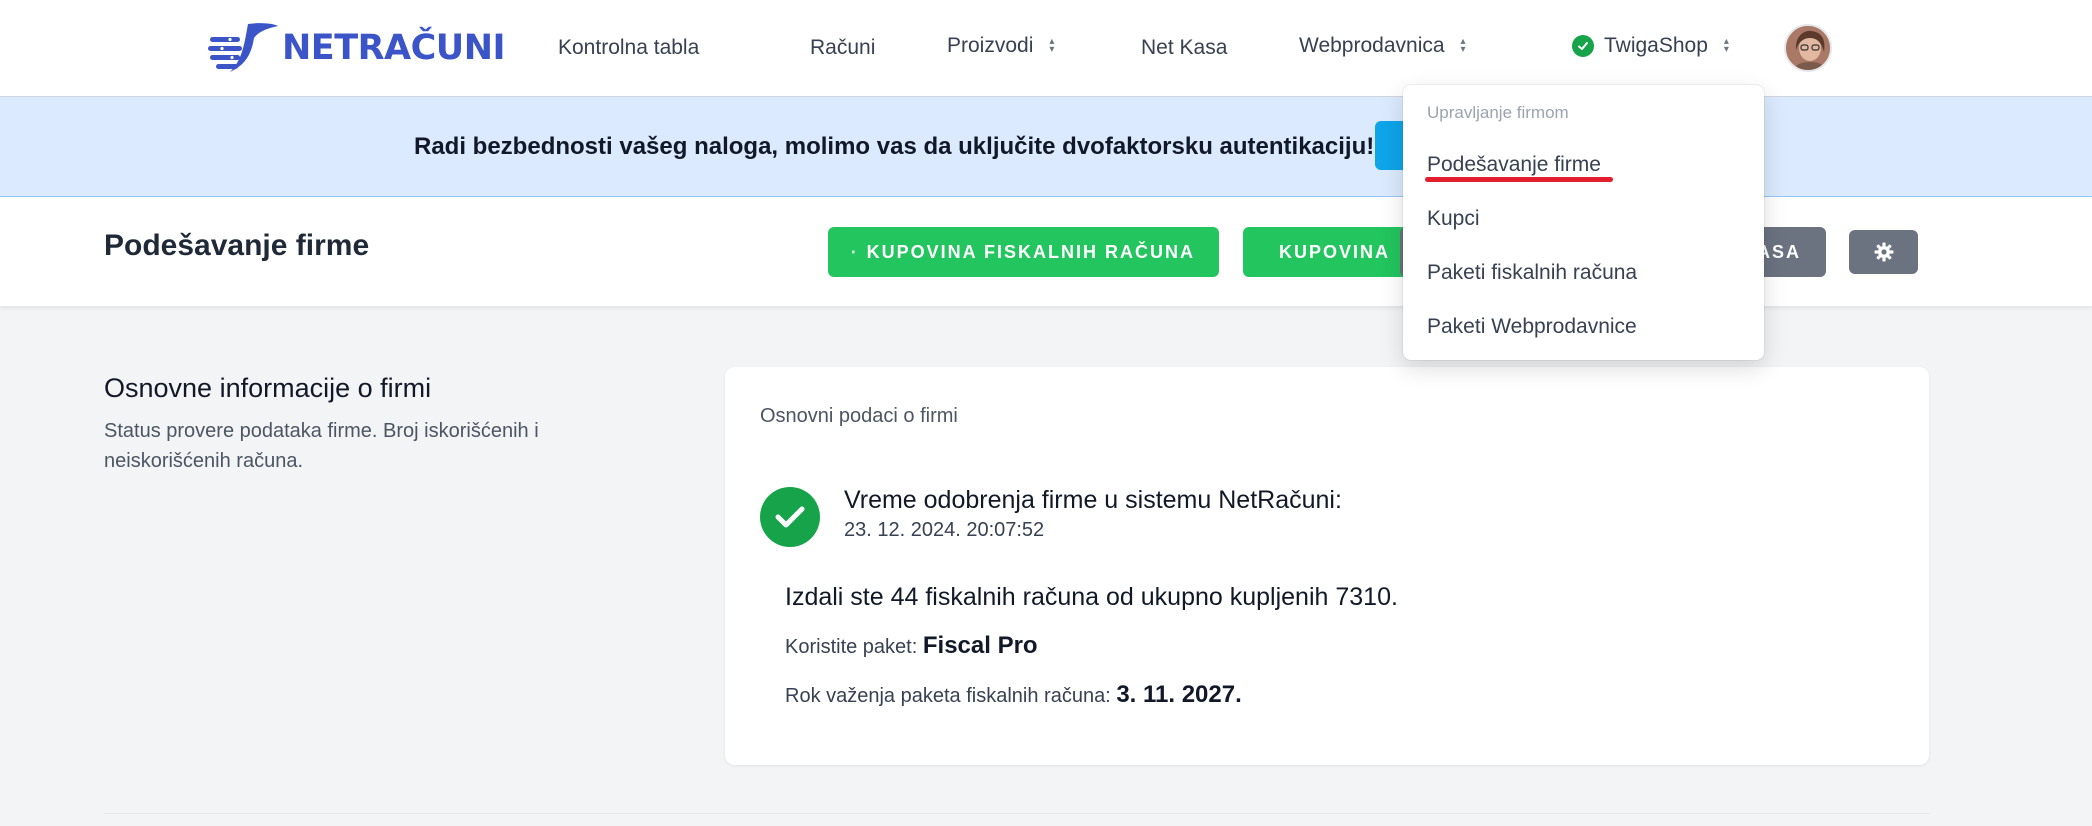 This screenshot has width=2092, height=826. What do you see at coordinates (948, 696) in the screenshot?
I see `expiry-label: Rok važenja paketa fiskalnih računa:` at bounding box center [948, 696].